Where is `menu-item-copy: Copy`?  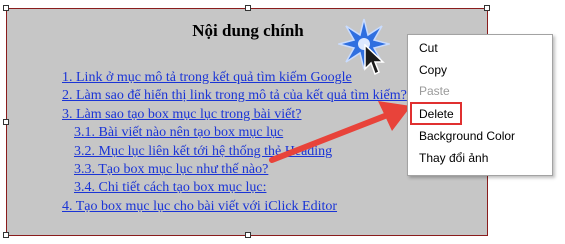
menu-item-copy: Copy is located at coordinates (433, 70).